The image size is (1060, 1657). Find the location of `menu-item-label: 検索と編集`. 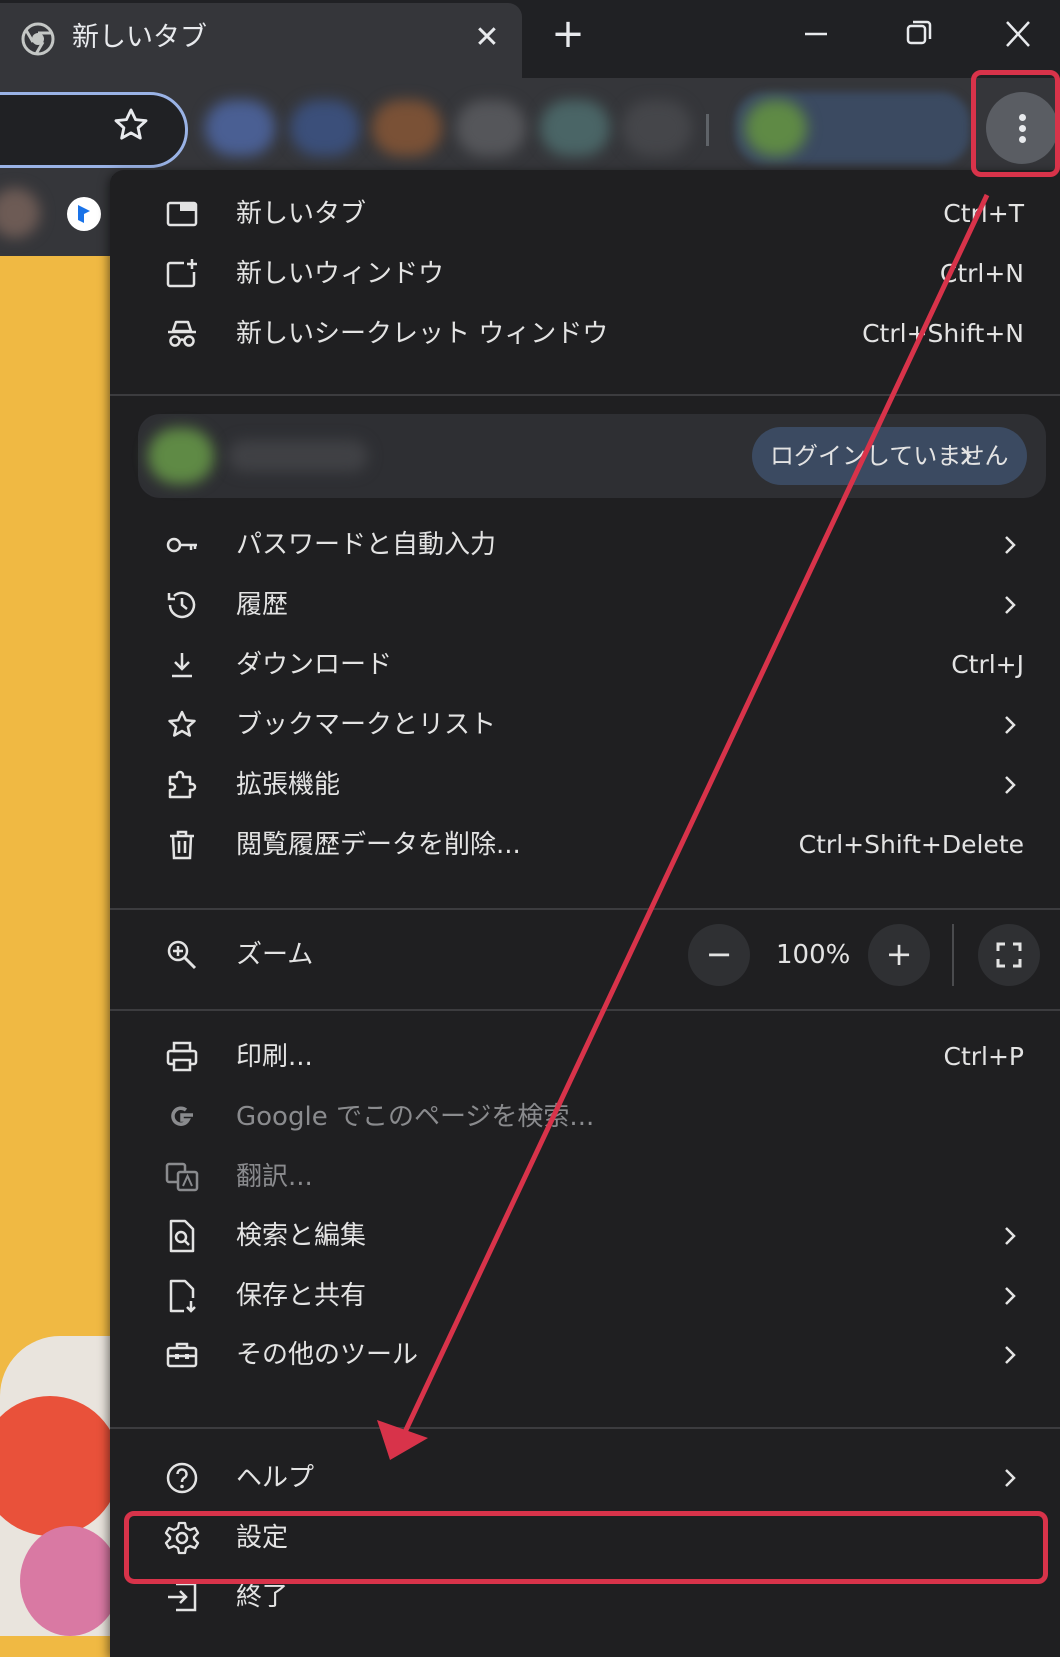

menu-item-label: 検索と編集 is located at coordinates (301, 1236).